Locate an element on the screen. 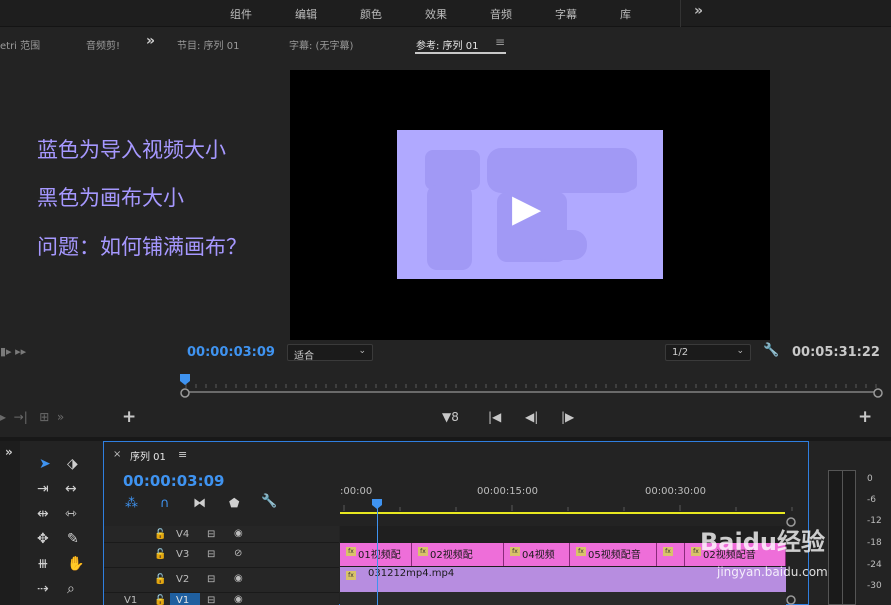 The width and height of the screenshot is (891, 605). meter-label-12: -12 is located at coordinates (874, 521).